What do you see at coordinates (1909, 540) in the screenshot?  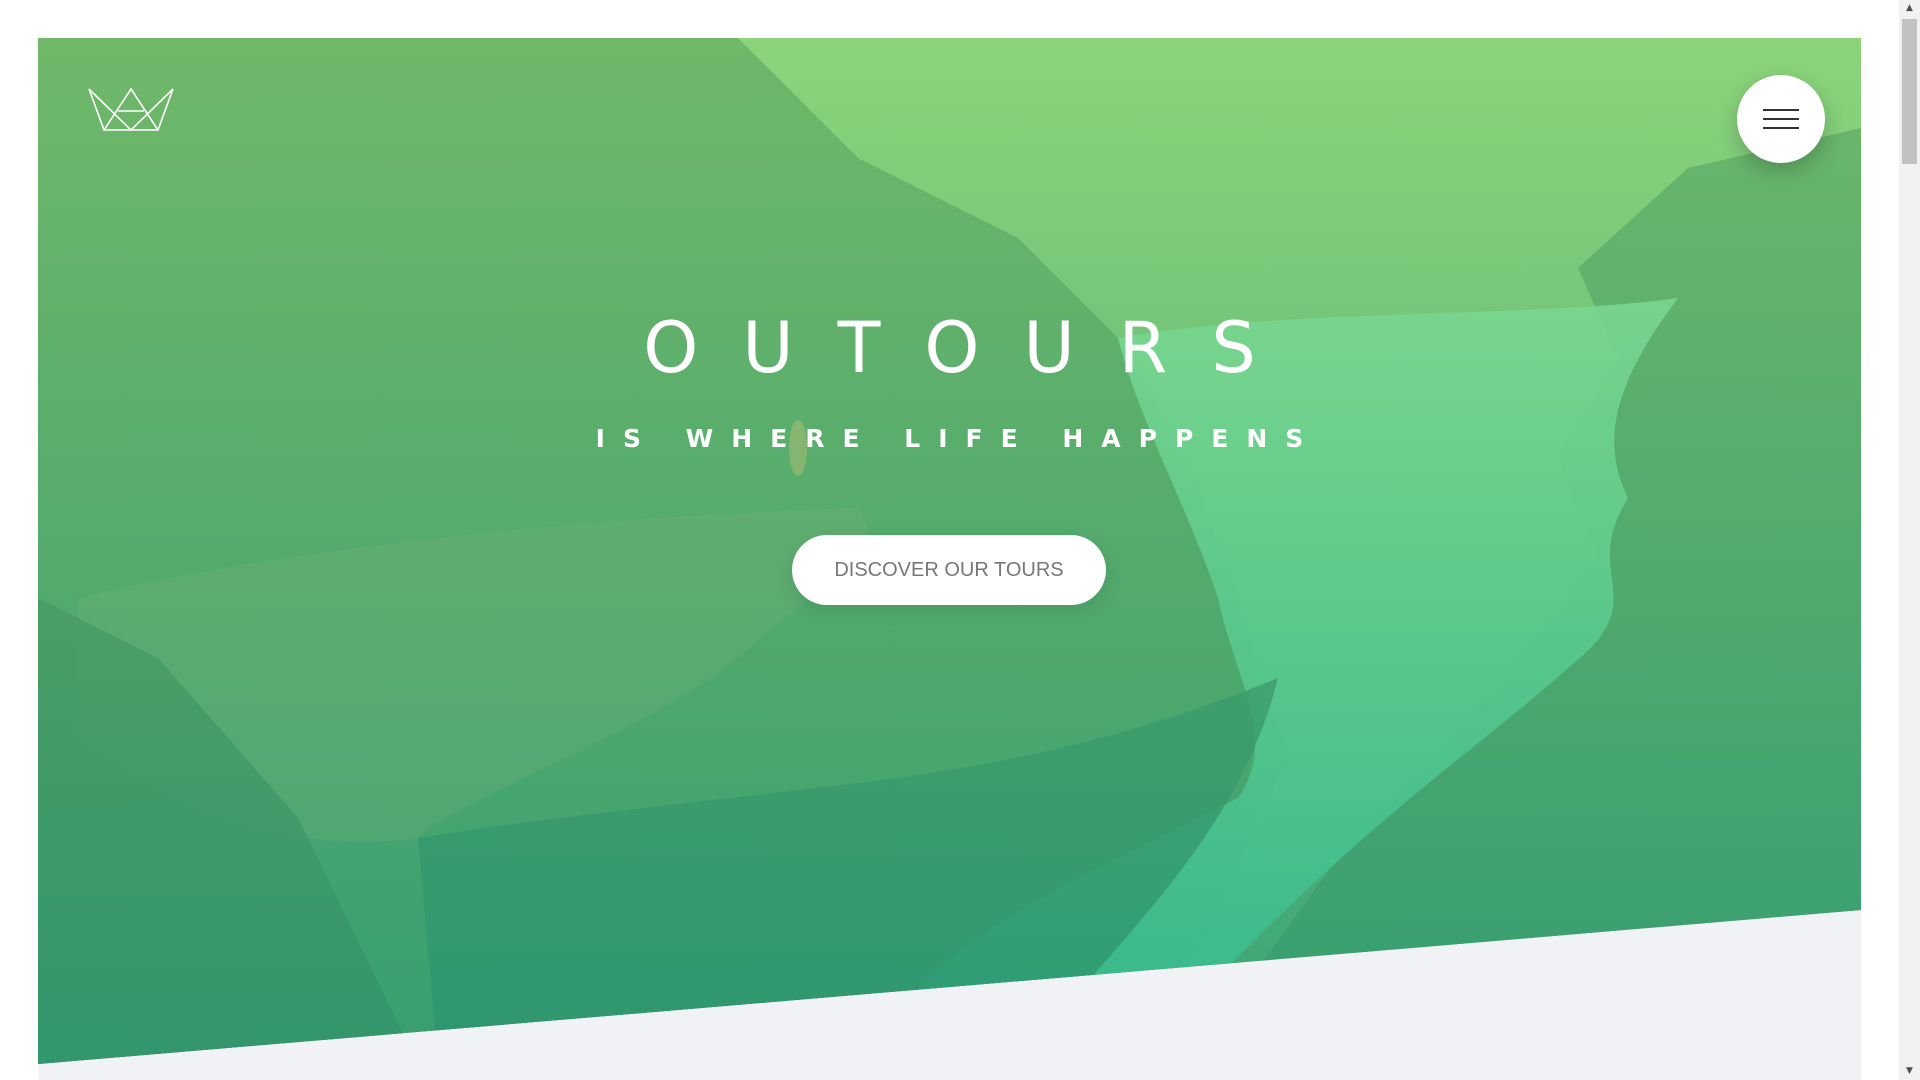 I see `vertical-scrollbar: ▲ ▼` at bounding box center [1909, 540].